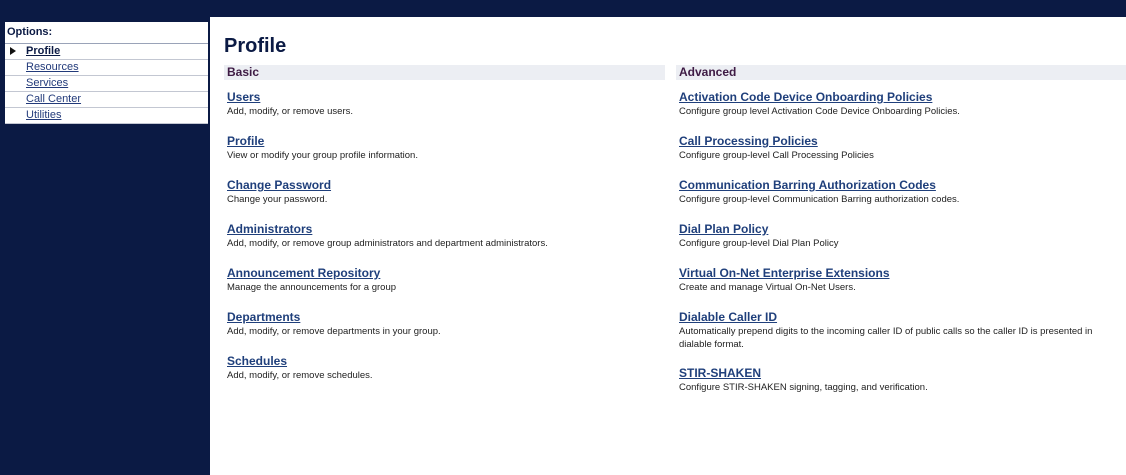  I want to click on sidebar-item-label: Services, so click(47, 83).